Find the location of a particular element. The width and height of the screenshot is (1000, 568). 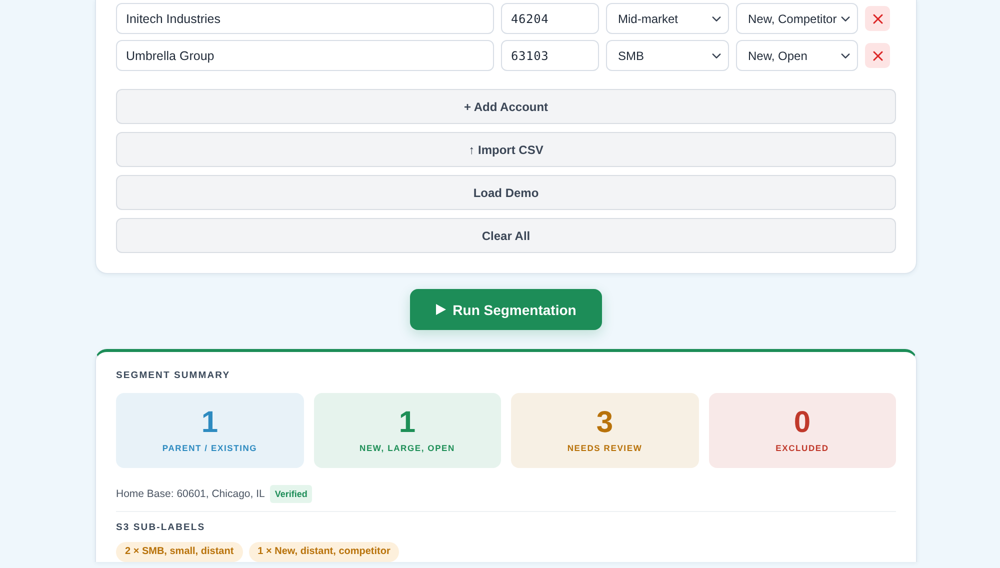

segment-select: Mid-market is located at coordinates (667, 18).